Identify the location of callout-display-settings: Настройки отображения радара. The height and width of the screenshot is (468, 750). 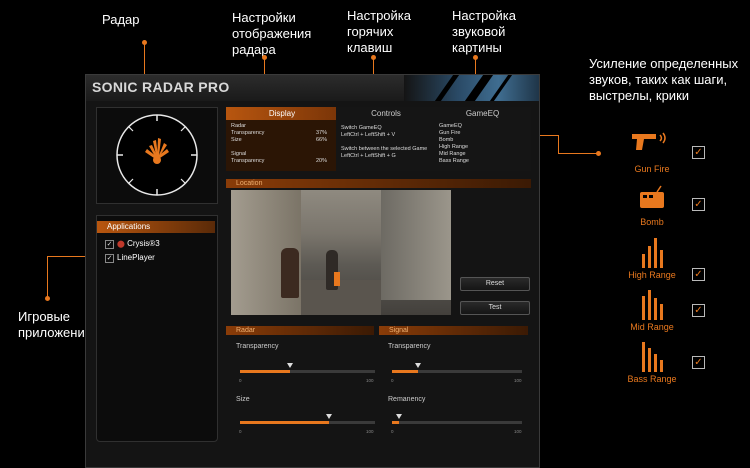
(272, 33).